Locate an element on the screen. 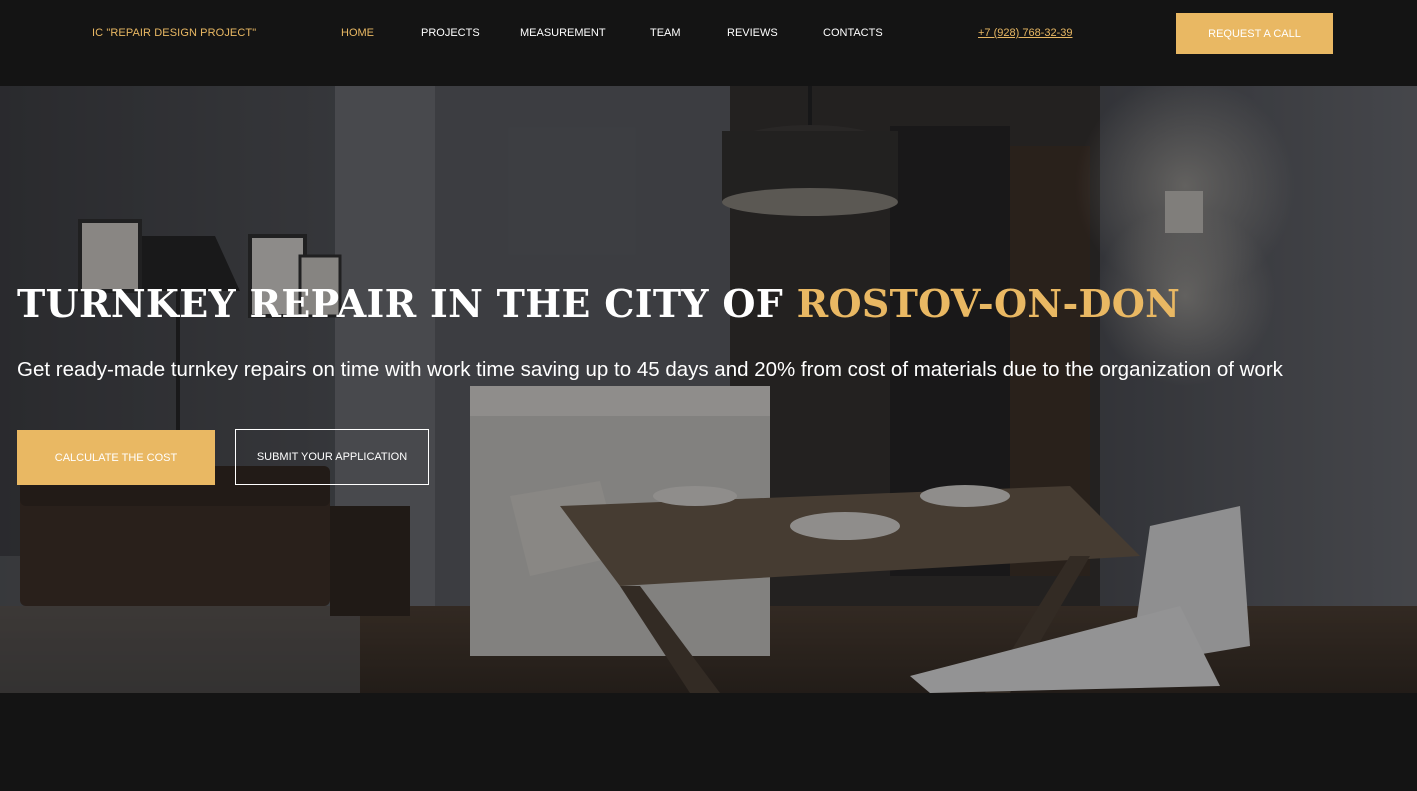 This screenshot has width=1417, height=791. request-call-button: REQUEST A CALL is located at coordinates (1254, 33).